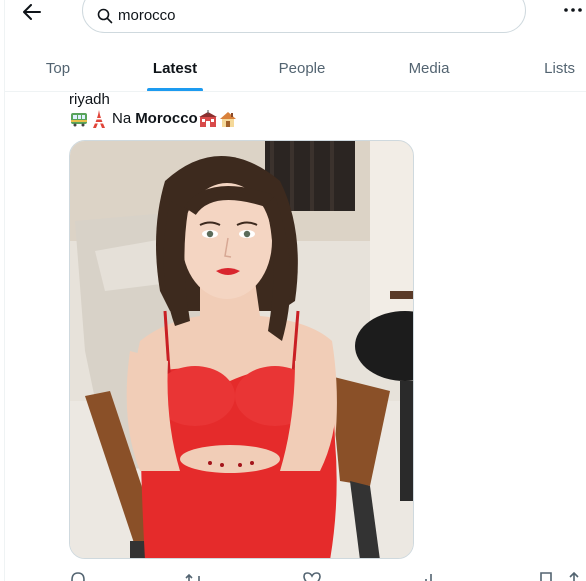 The width and height of the screenshot is (586, 581). I want to click on search-icon, so click(105, 16).